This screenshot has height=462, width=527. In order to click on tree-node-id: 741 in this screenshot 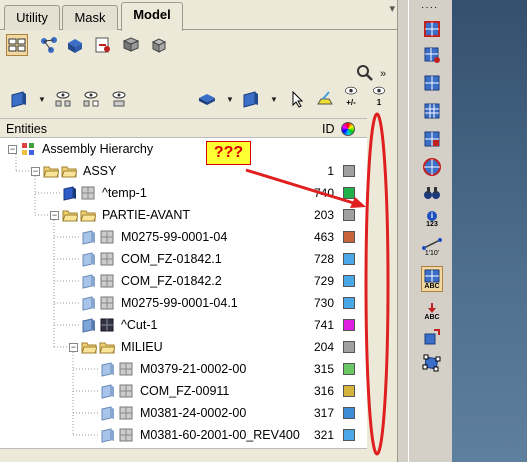, I will do `click(323, 325)`.